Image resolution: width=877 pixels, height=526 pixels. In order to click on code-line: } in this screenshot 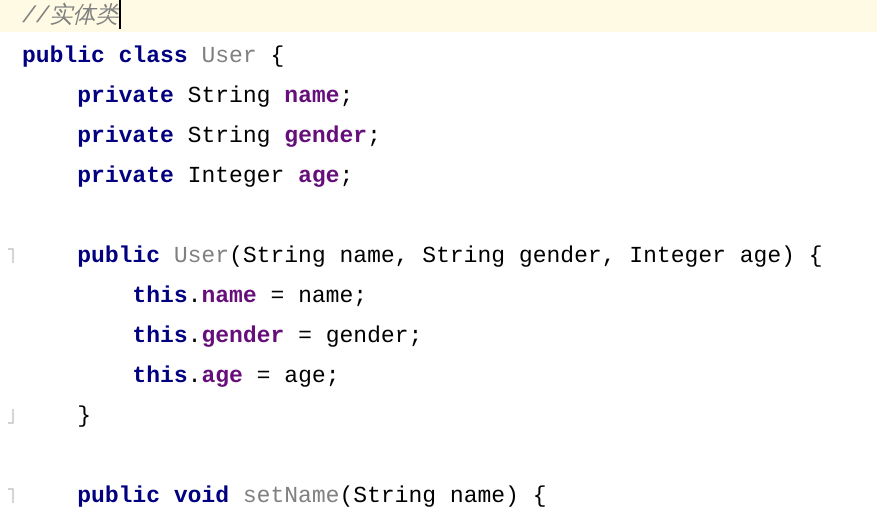, I will do `click(84, 416)`.